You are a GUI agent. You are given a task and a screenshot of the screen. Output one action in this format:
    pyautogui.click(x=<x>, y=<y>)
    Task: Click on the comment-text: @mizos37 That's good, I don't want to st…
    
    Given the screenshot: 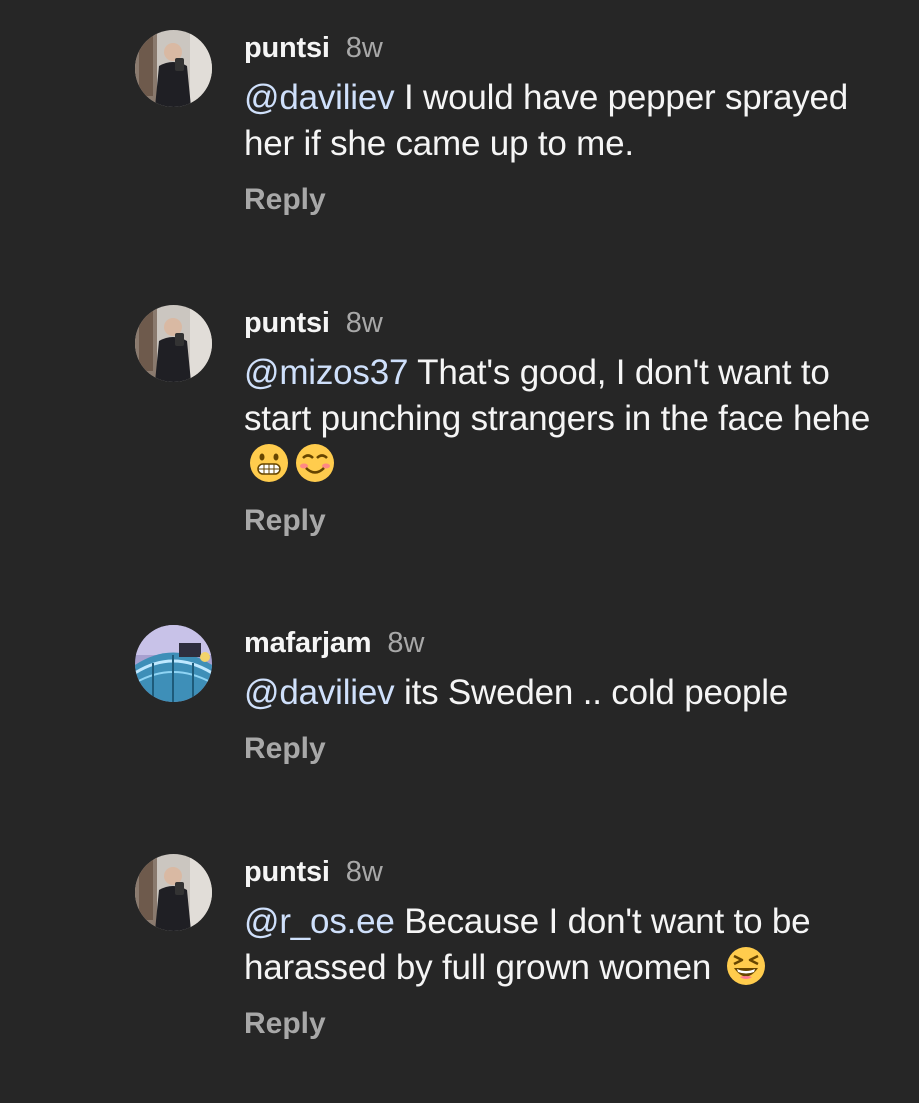 What is the action you would take?
    pyautogui.click(x=566, y=419)
    